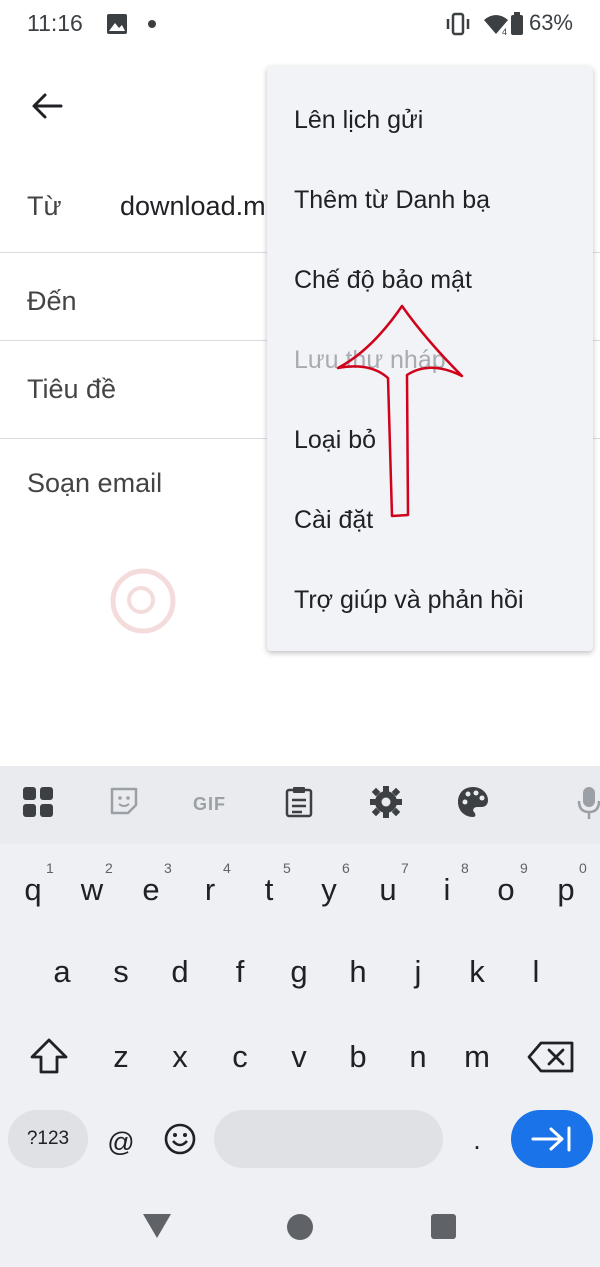  I want to click on image-notification-icon, so click(117, 24).